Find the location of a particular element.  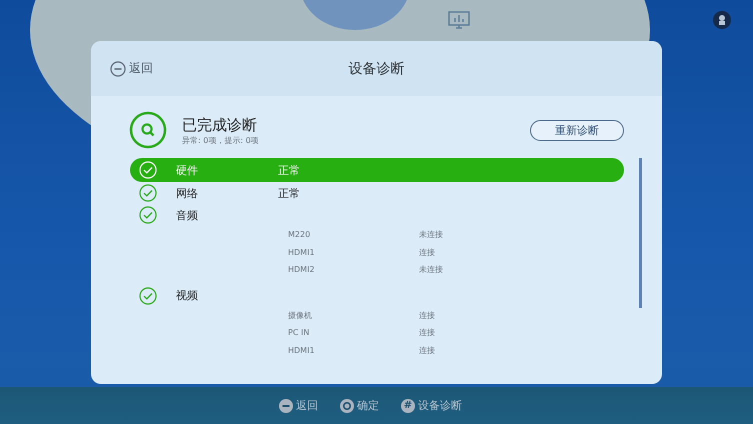

hint-label: 设备诊断 is located at coordinates (440, 405).